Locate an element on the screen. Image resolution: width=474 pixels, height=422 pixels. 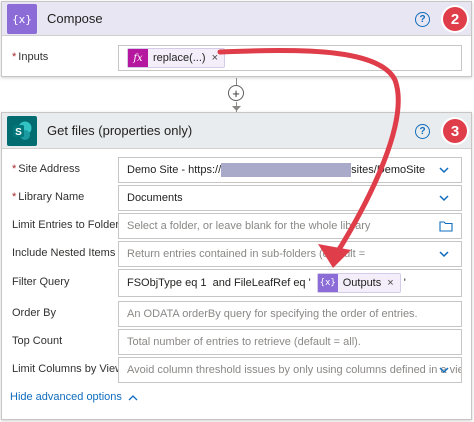
outputs-token: {x} Outputs × is located at coordinates (358, 283).